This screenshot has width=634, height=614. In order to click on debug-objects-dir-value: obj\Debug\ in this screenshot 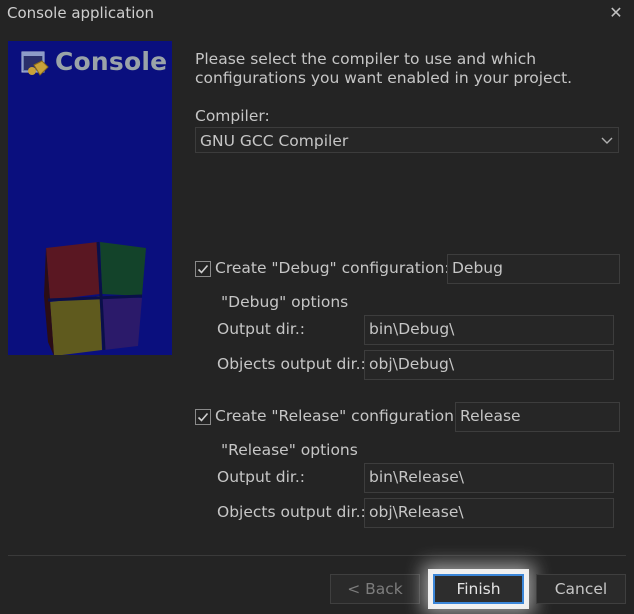, I will do `click(412, 364)`.